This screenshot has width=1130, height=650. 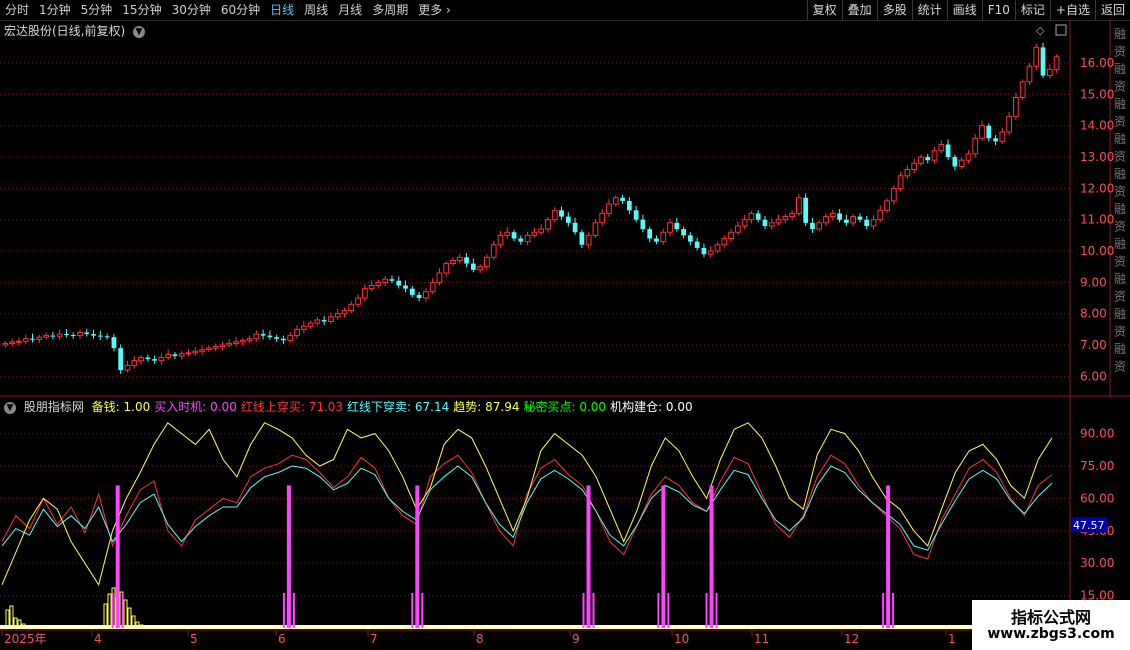 What do you see at coordinates (1040, 30) in the screenshot?
I see `diamond-icon: ◇` at bounding box center [1040, 30].